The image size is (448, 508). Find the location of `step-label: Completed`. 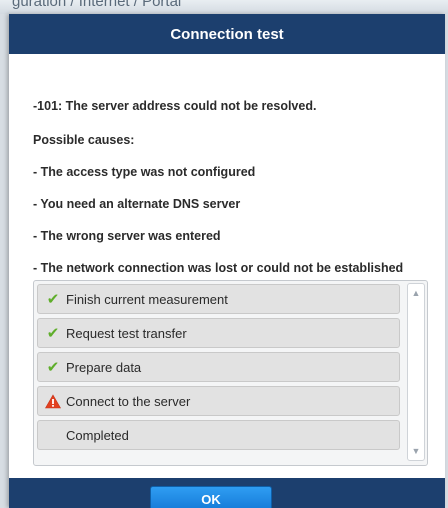

step-label: Completed is located at coordinates (97, 435).